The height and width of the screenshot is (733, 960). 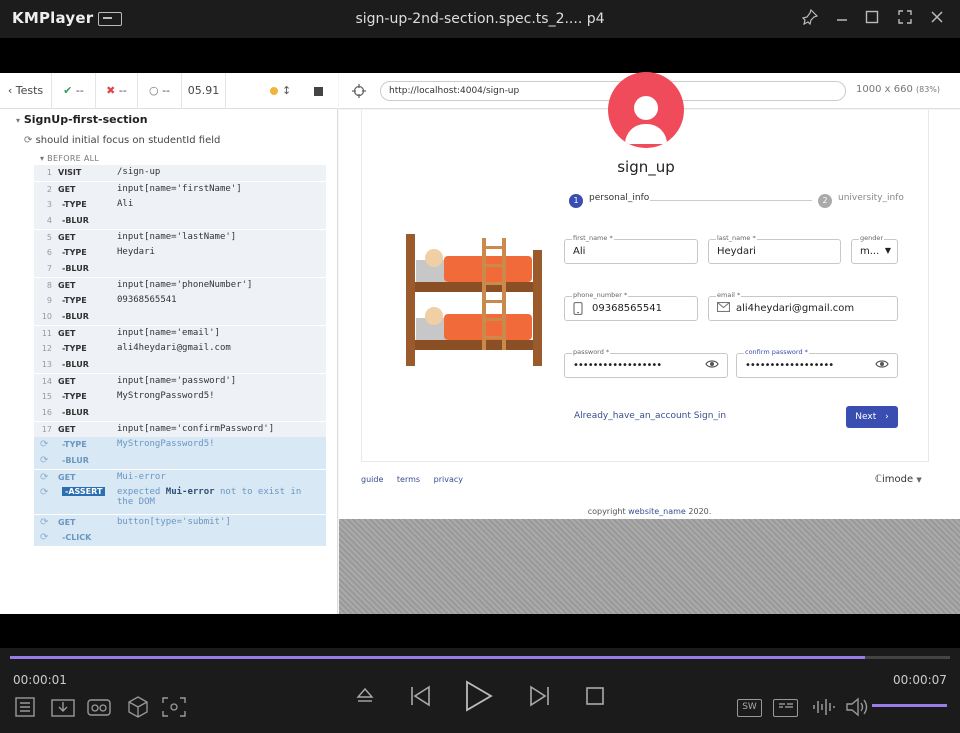 I want to click on eject-icon, so click(x=365, y=698).